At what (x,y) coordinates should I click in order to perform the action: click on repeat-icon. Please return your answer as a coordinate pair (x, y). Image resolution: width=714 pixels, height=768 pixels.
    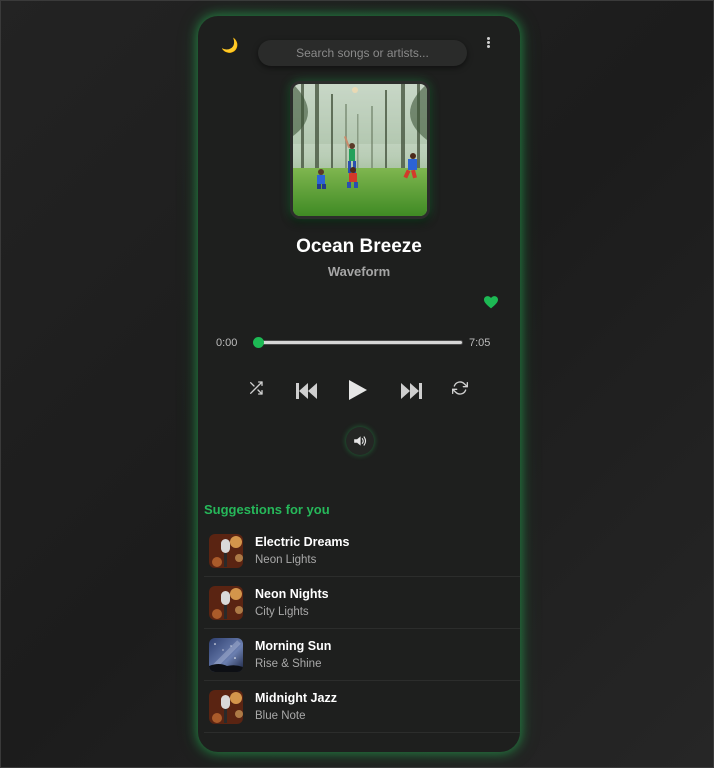
    Looking at the image, I should click on (460, 388).